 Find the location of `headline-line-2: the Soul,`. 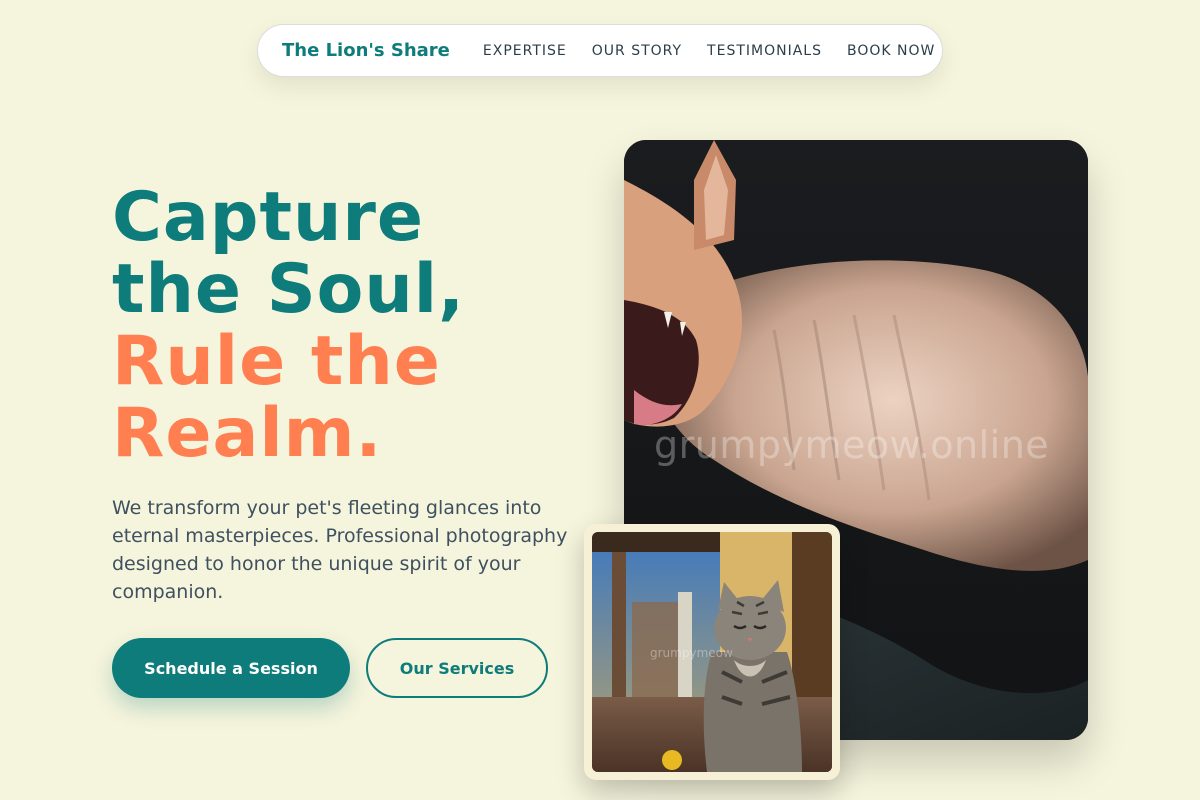

headline-line-2: the Soul, is located at coordinates (288, 289).